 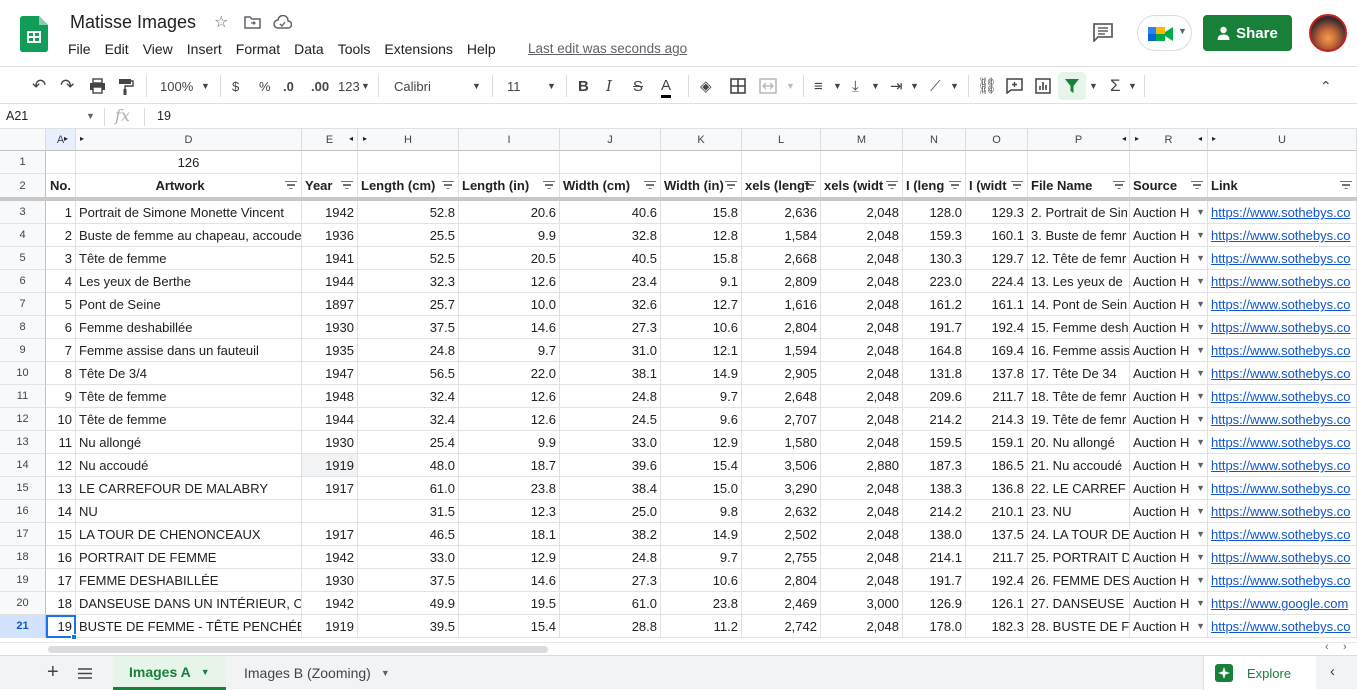 I want to click on menu-help: Help, so click(x=481, y=49).